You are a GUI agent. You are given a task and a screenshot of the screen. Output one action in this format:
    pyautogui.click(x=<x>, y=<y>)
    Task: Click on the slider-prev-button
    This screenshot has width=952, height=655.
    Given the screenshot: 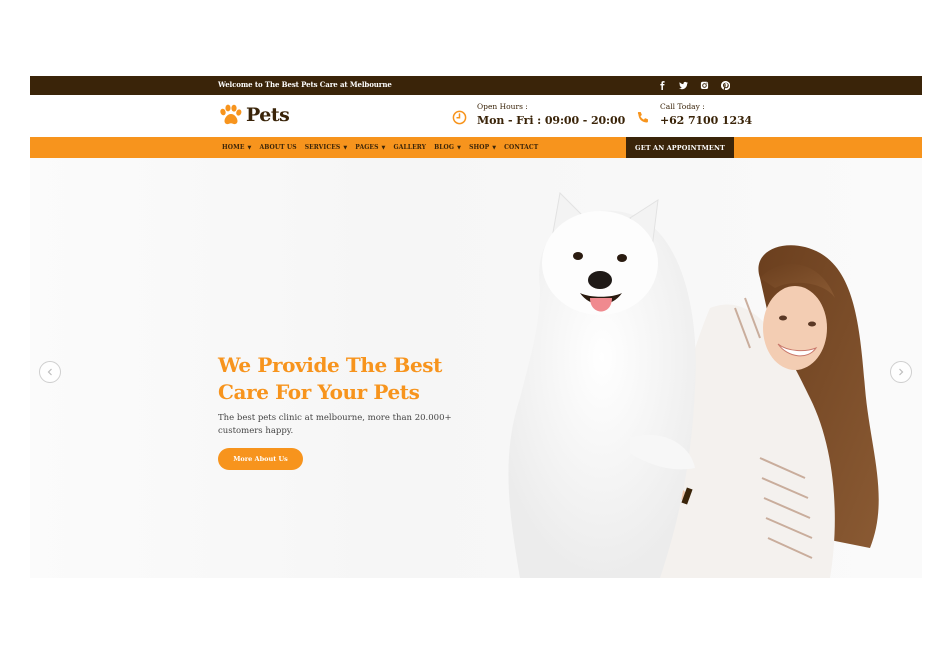 What is the action you would take?
    pyautogui.click(x=50, y=372)
    